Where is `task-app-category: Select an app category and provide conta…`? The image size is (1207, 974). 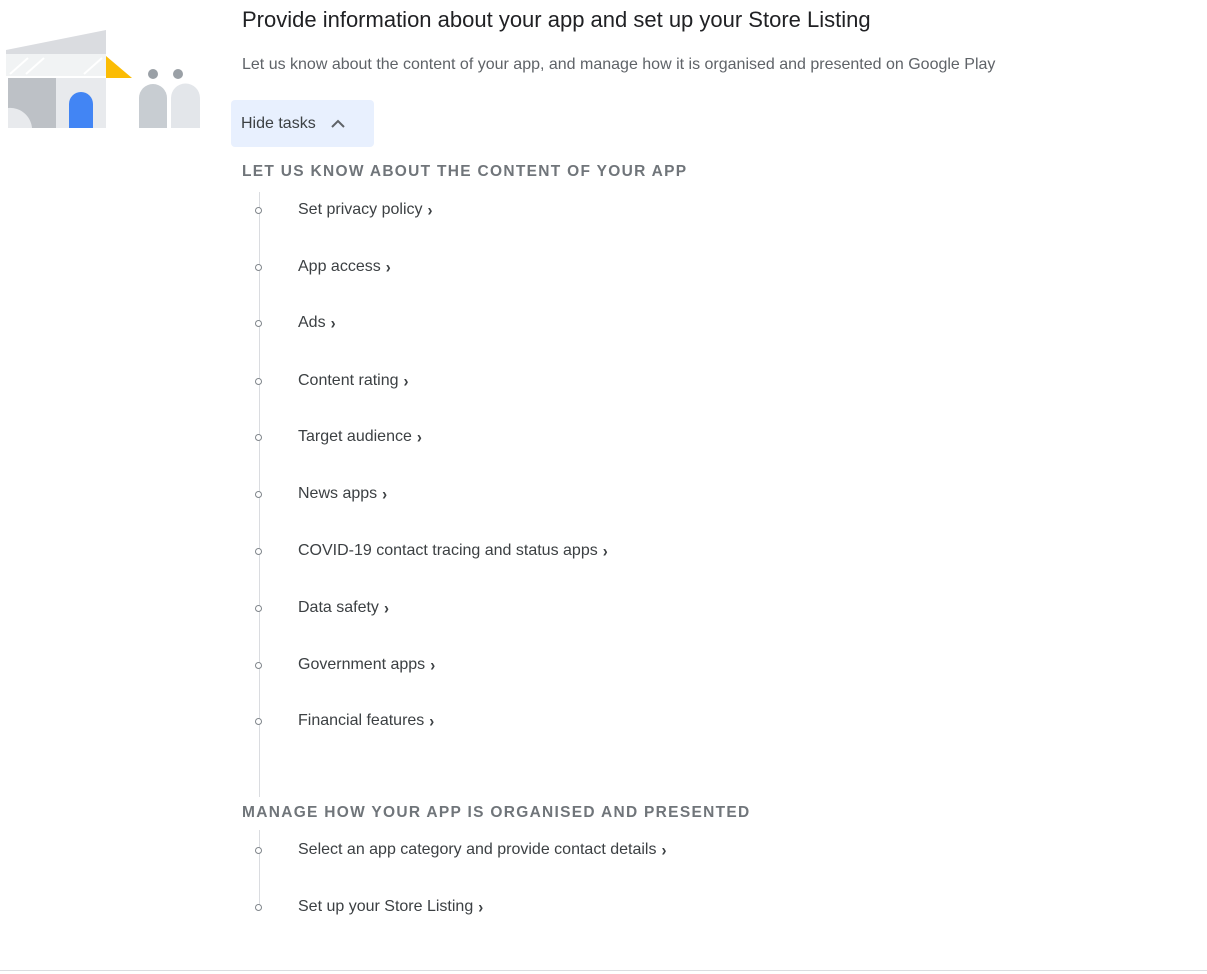
task-app-category: Select an app category and provide conta… is located at coordinates (459, 850).